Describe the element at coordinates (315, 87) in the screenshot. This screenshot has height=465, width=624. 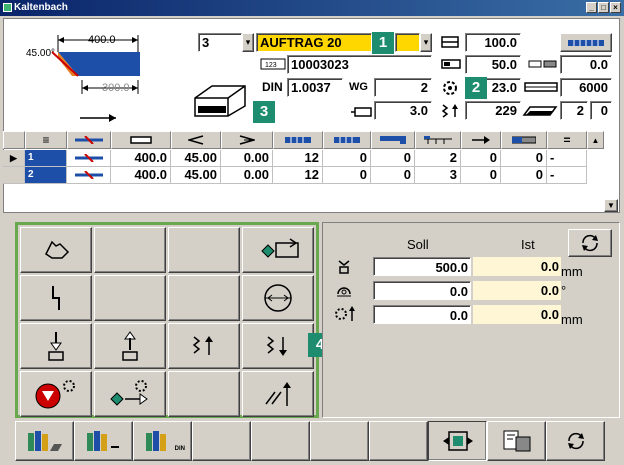
I see `din-field: 1.0037` at that location.